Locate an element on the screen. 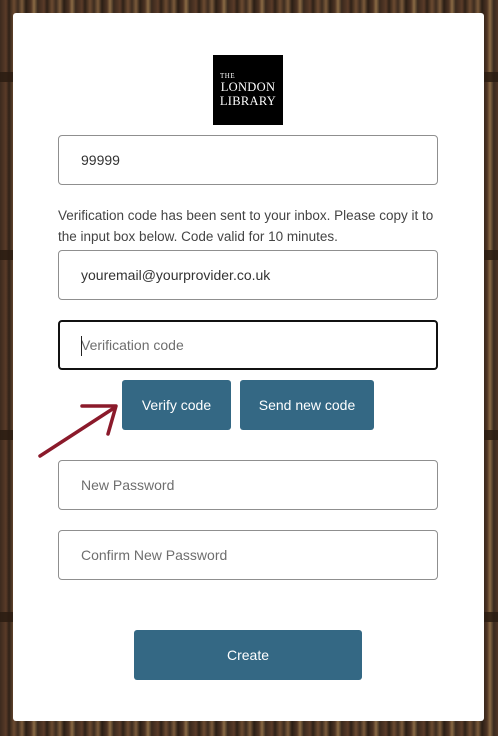 The image size is (498, 736). london-library-logo: THE LONDON LIBRARY is located at coordinates (248, 90).